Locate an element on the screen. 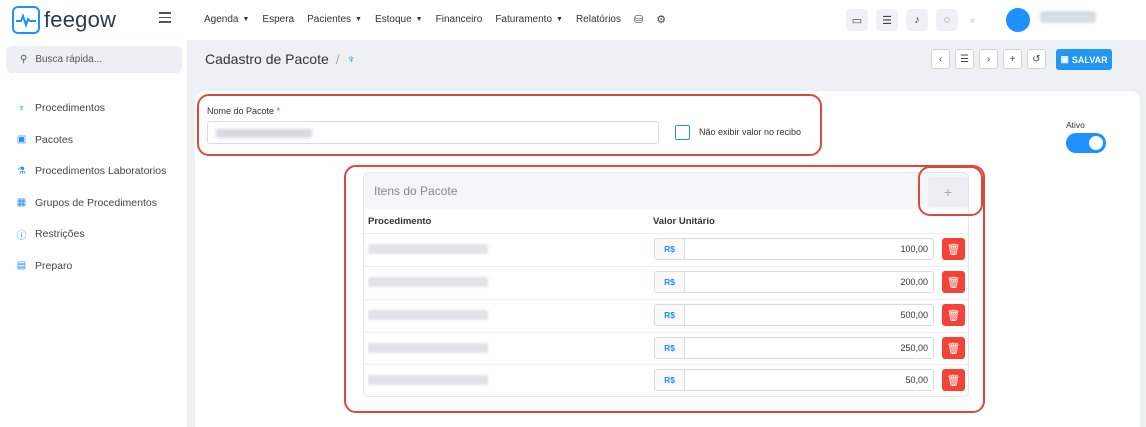  add-item-button: + is located at coordinates (948, 192).